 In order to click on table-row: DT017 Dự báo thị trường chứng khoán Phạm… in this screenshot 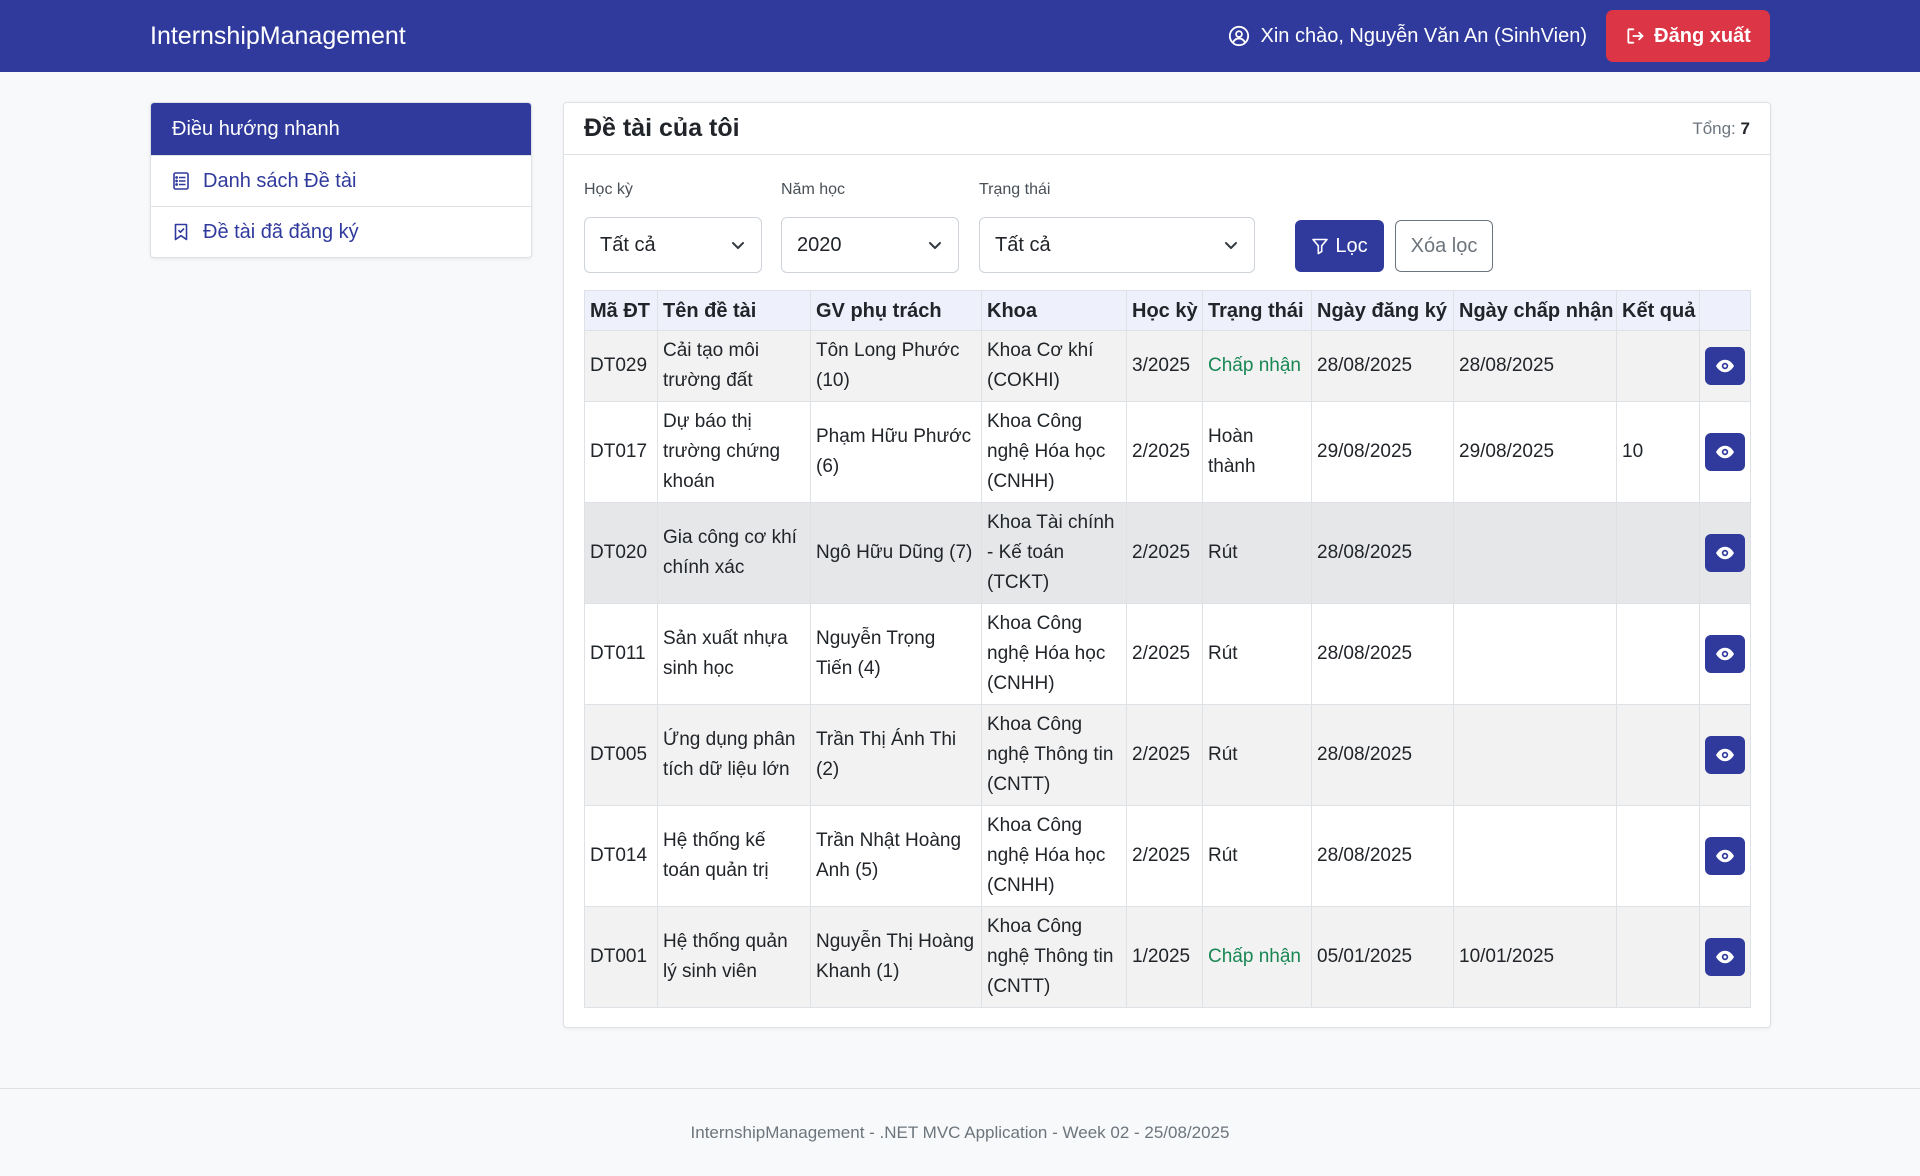, I will do `click(1167, 452)`.